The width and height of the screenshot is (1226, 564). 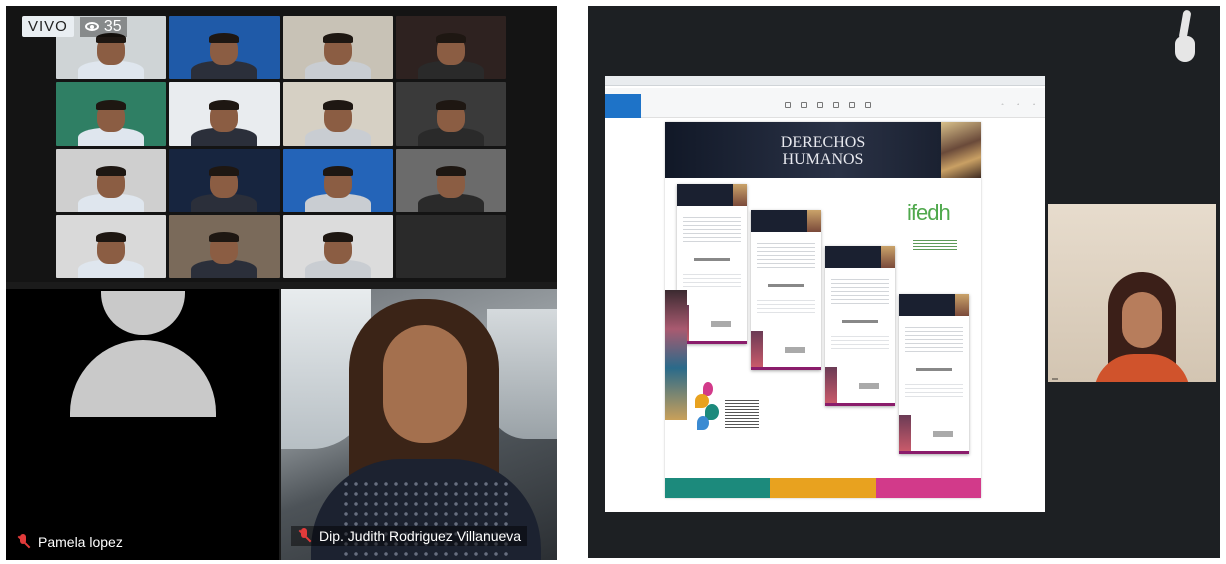 I want to click on color-stripe, so click(x=823, y=488).